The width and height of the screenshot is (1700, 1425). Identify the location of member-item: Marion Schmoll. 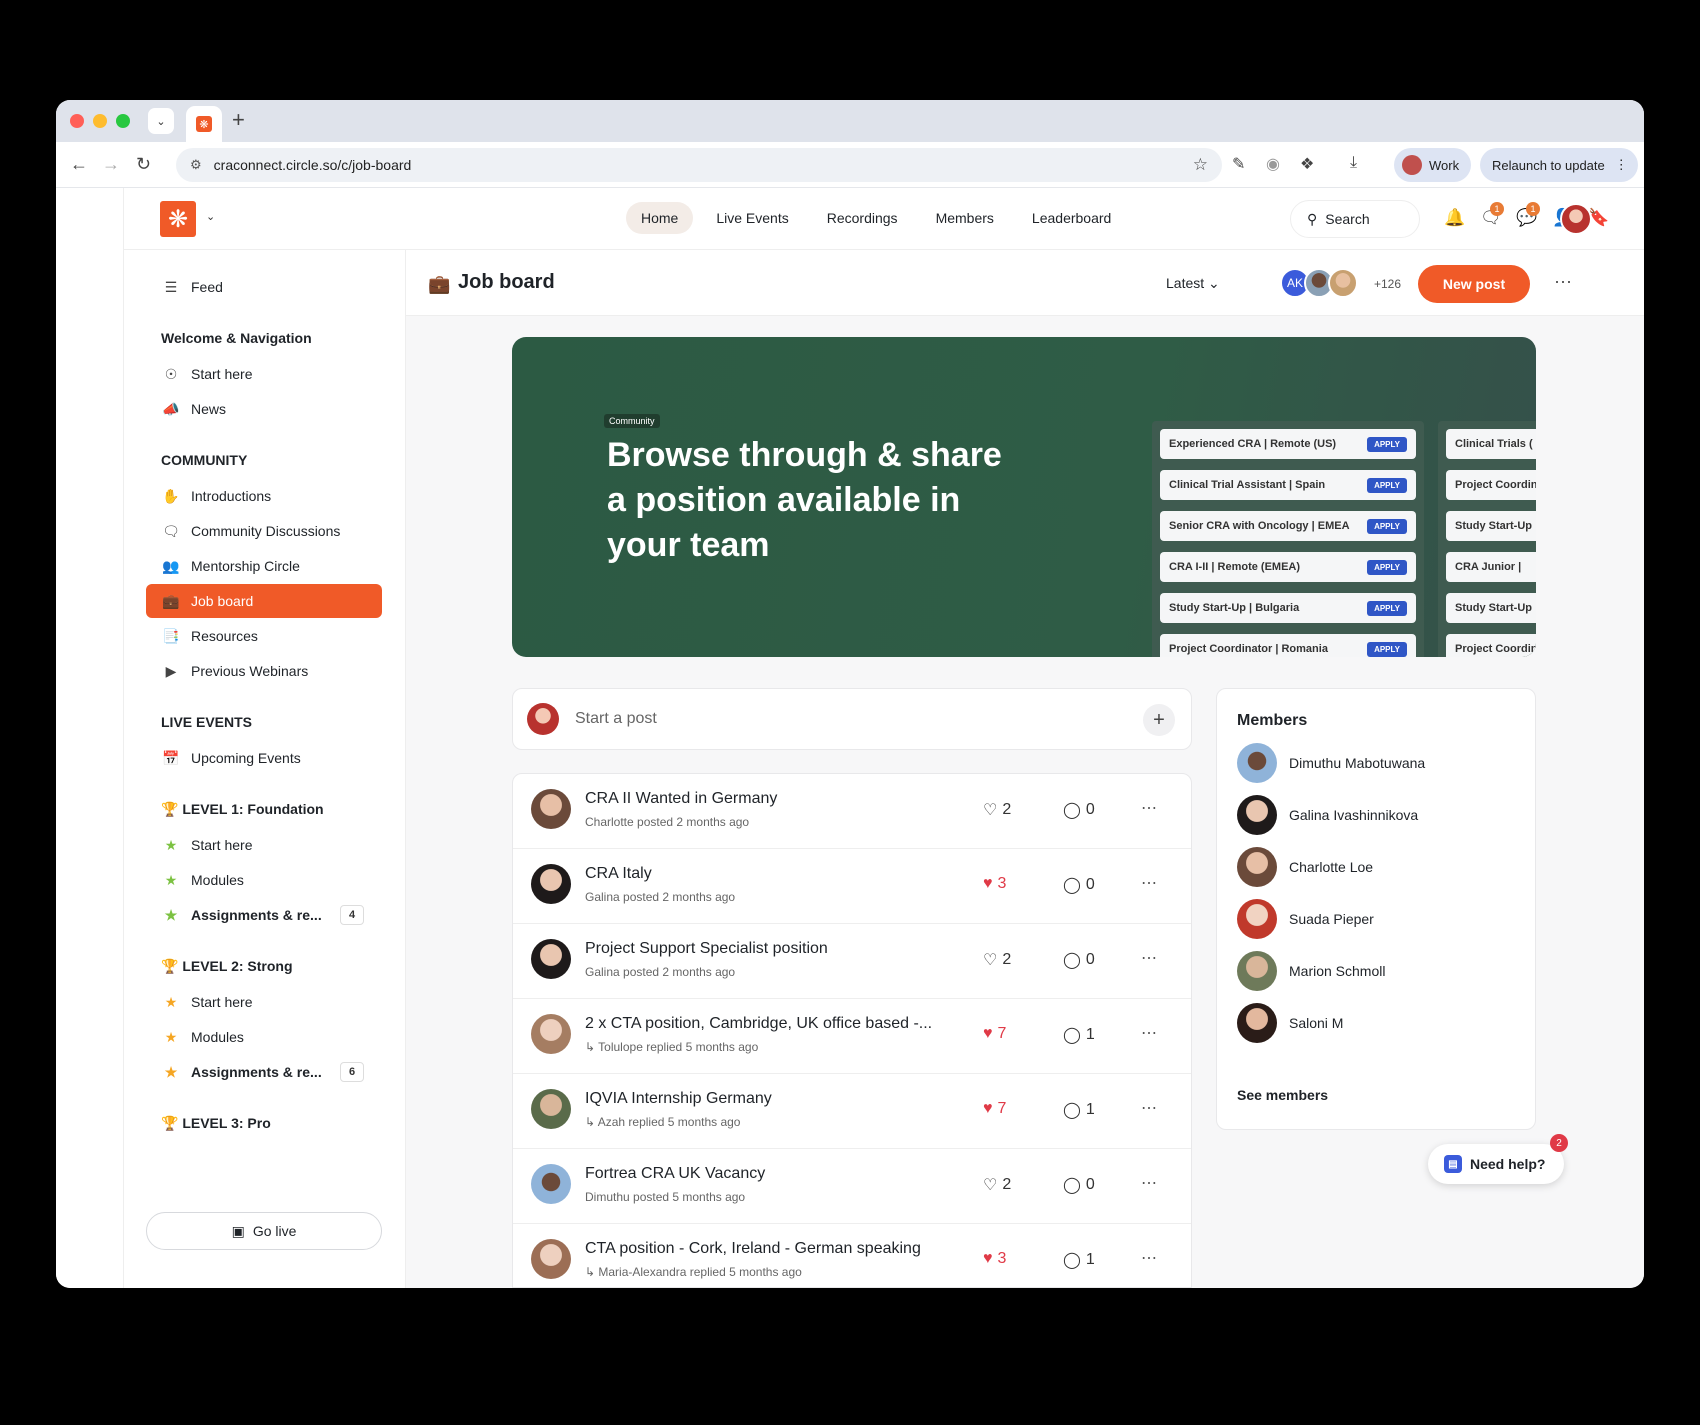
(1311, 971).